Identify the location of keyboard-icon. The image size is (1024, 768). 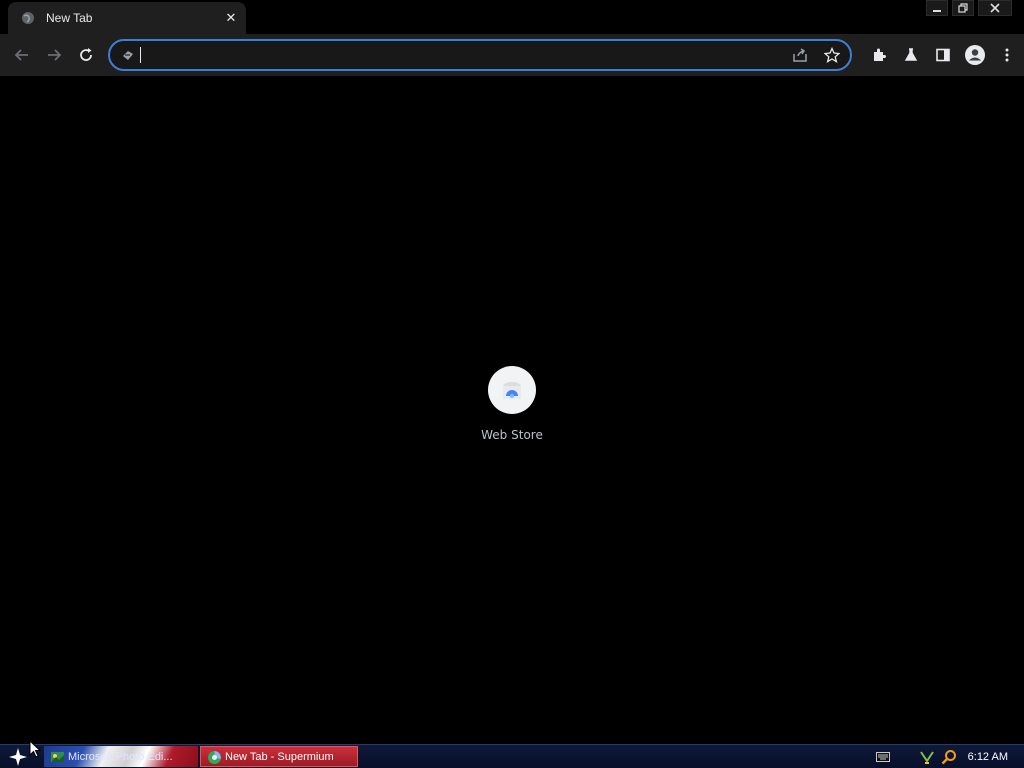
(883, 757).